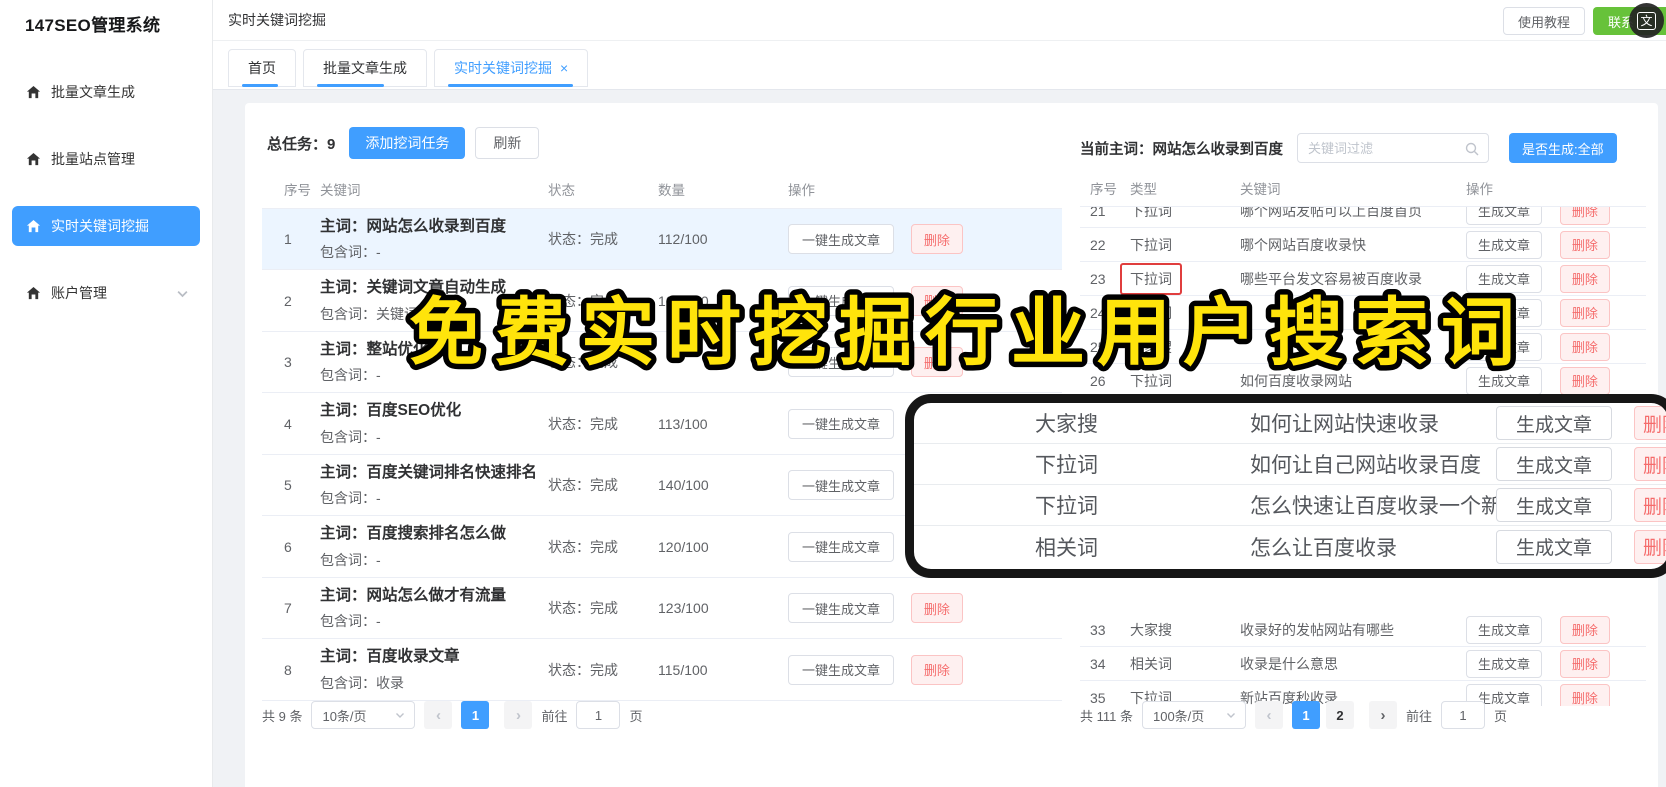 Image resolution: width=1666 pixels, height=787 pixels. I want to click on sidebar-item: 实时关键词挖掘, so click(106, 226).